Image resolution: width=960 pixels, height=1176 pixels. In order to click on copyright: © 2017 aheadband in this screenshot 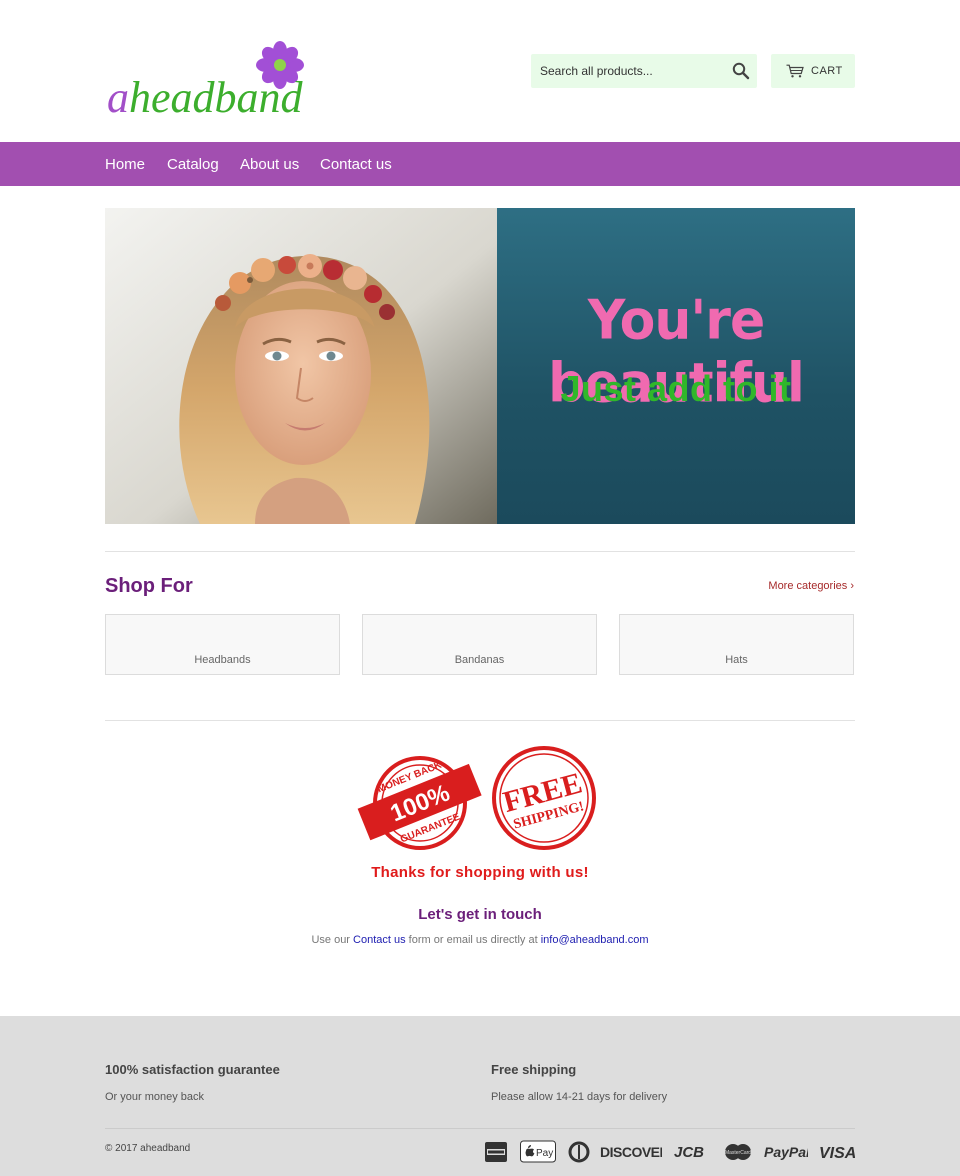, I will do `click(148, 1148)`.